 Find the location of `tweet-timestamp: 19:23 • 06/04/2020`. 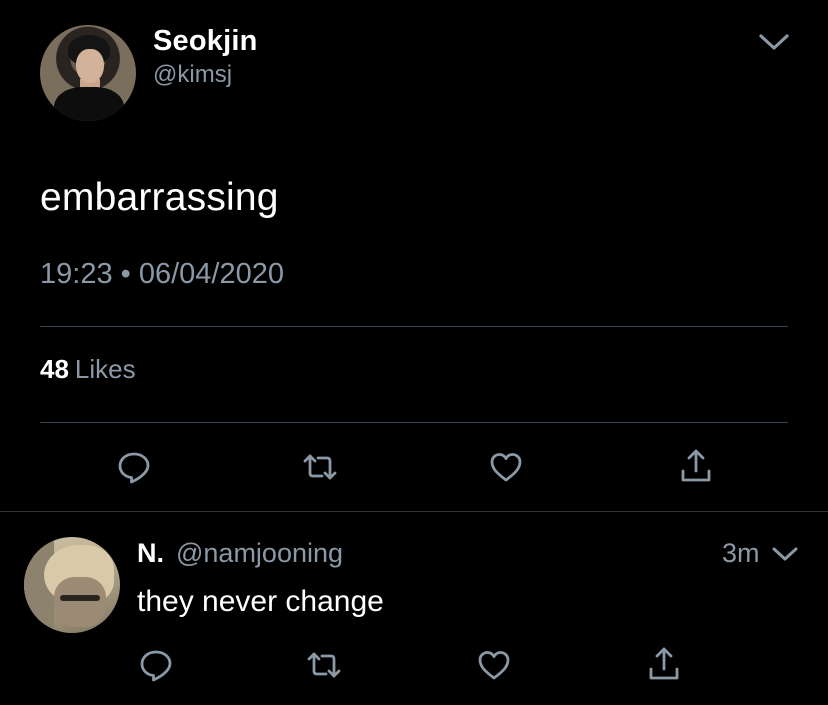

tweet-timestamp: 19:23 • 06/04/2020 is located at coordinates (162, 274).